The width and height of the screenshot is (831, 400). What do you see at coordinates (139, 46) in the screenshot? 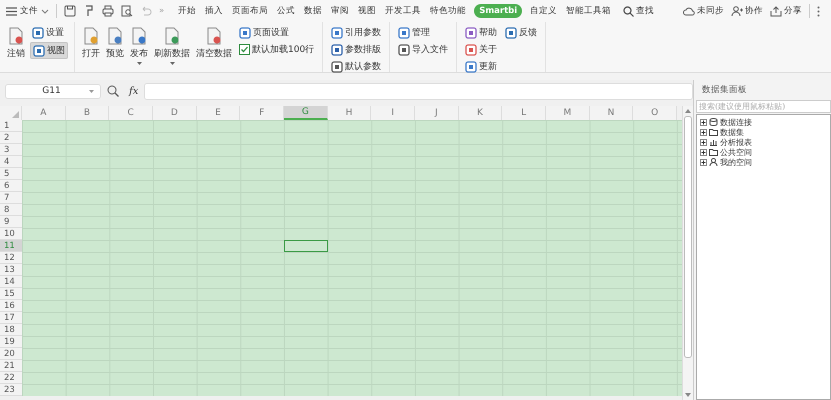
I see `ribbon-button: 发布` at bounding box center [139, 46].